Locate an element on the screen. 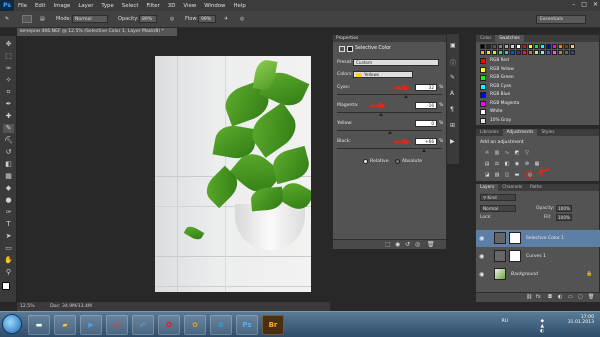 The image size is (600, 337). opera-taskbar-icon: O is located at coordinates (169, 325).